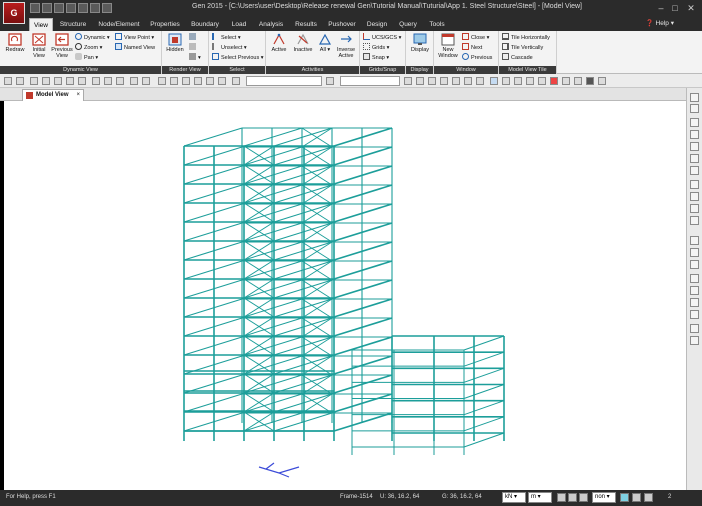  I want to click on tb-tool-21-icon, so click(432, 81).